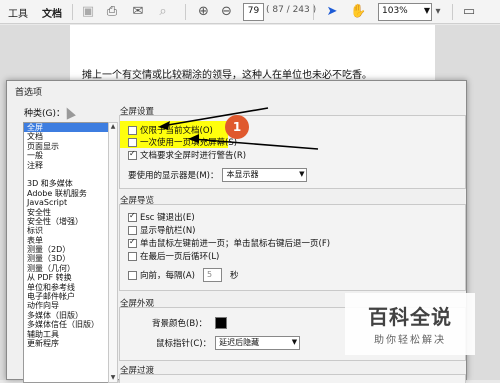 Image resolution: width=500 pixels, height=383 pixels. What do you see at coordinates (235, 244) in the screenshot?
I see `option-label: 单击鼠标左键前进一页；单击鼠标右键后退一页(F)` at bounding box center [235, 244].